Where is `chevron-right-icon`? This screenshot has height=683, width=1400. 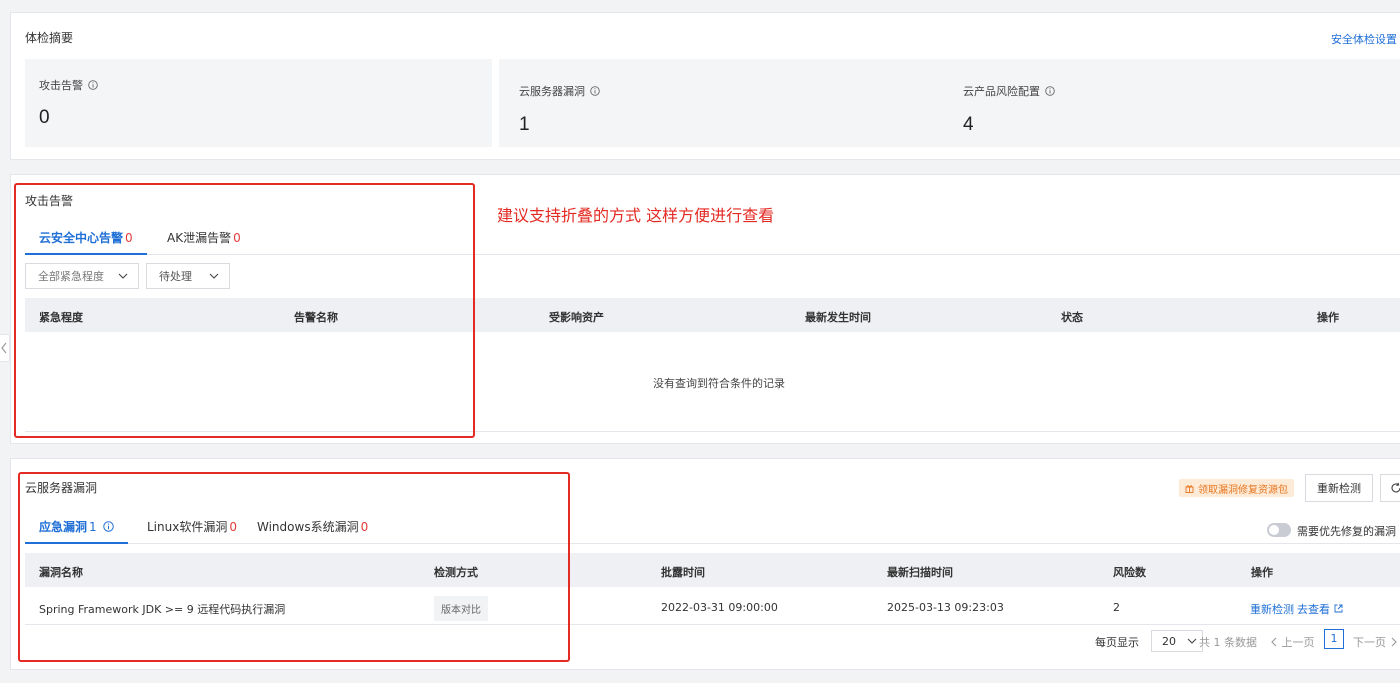 chevron-right-icon is located at coordinates (1394, 642).